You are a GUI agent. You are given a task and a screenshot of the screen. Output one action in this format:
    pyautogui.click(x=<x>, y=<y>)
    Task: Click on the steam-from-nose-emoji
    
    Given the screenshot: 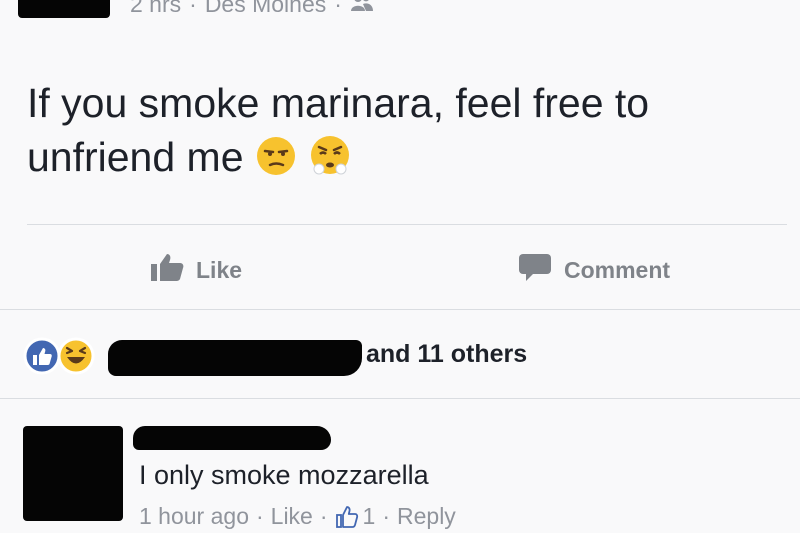 What is the action you would take?
    pyautogui.click(x=330, y=162)
    